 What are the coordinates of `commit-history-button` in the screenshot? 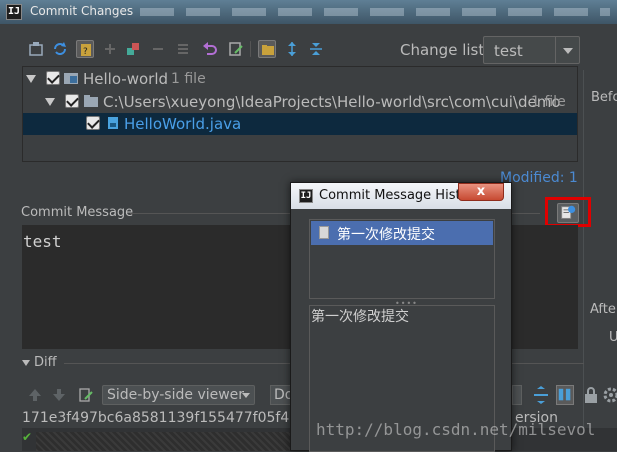 It's located at (568, 212).